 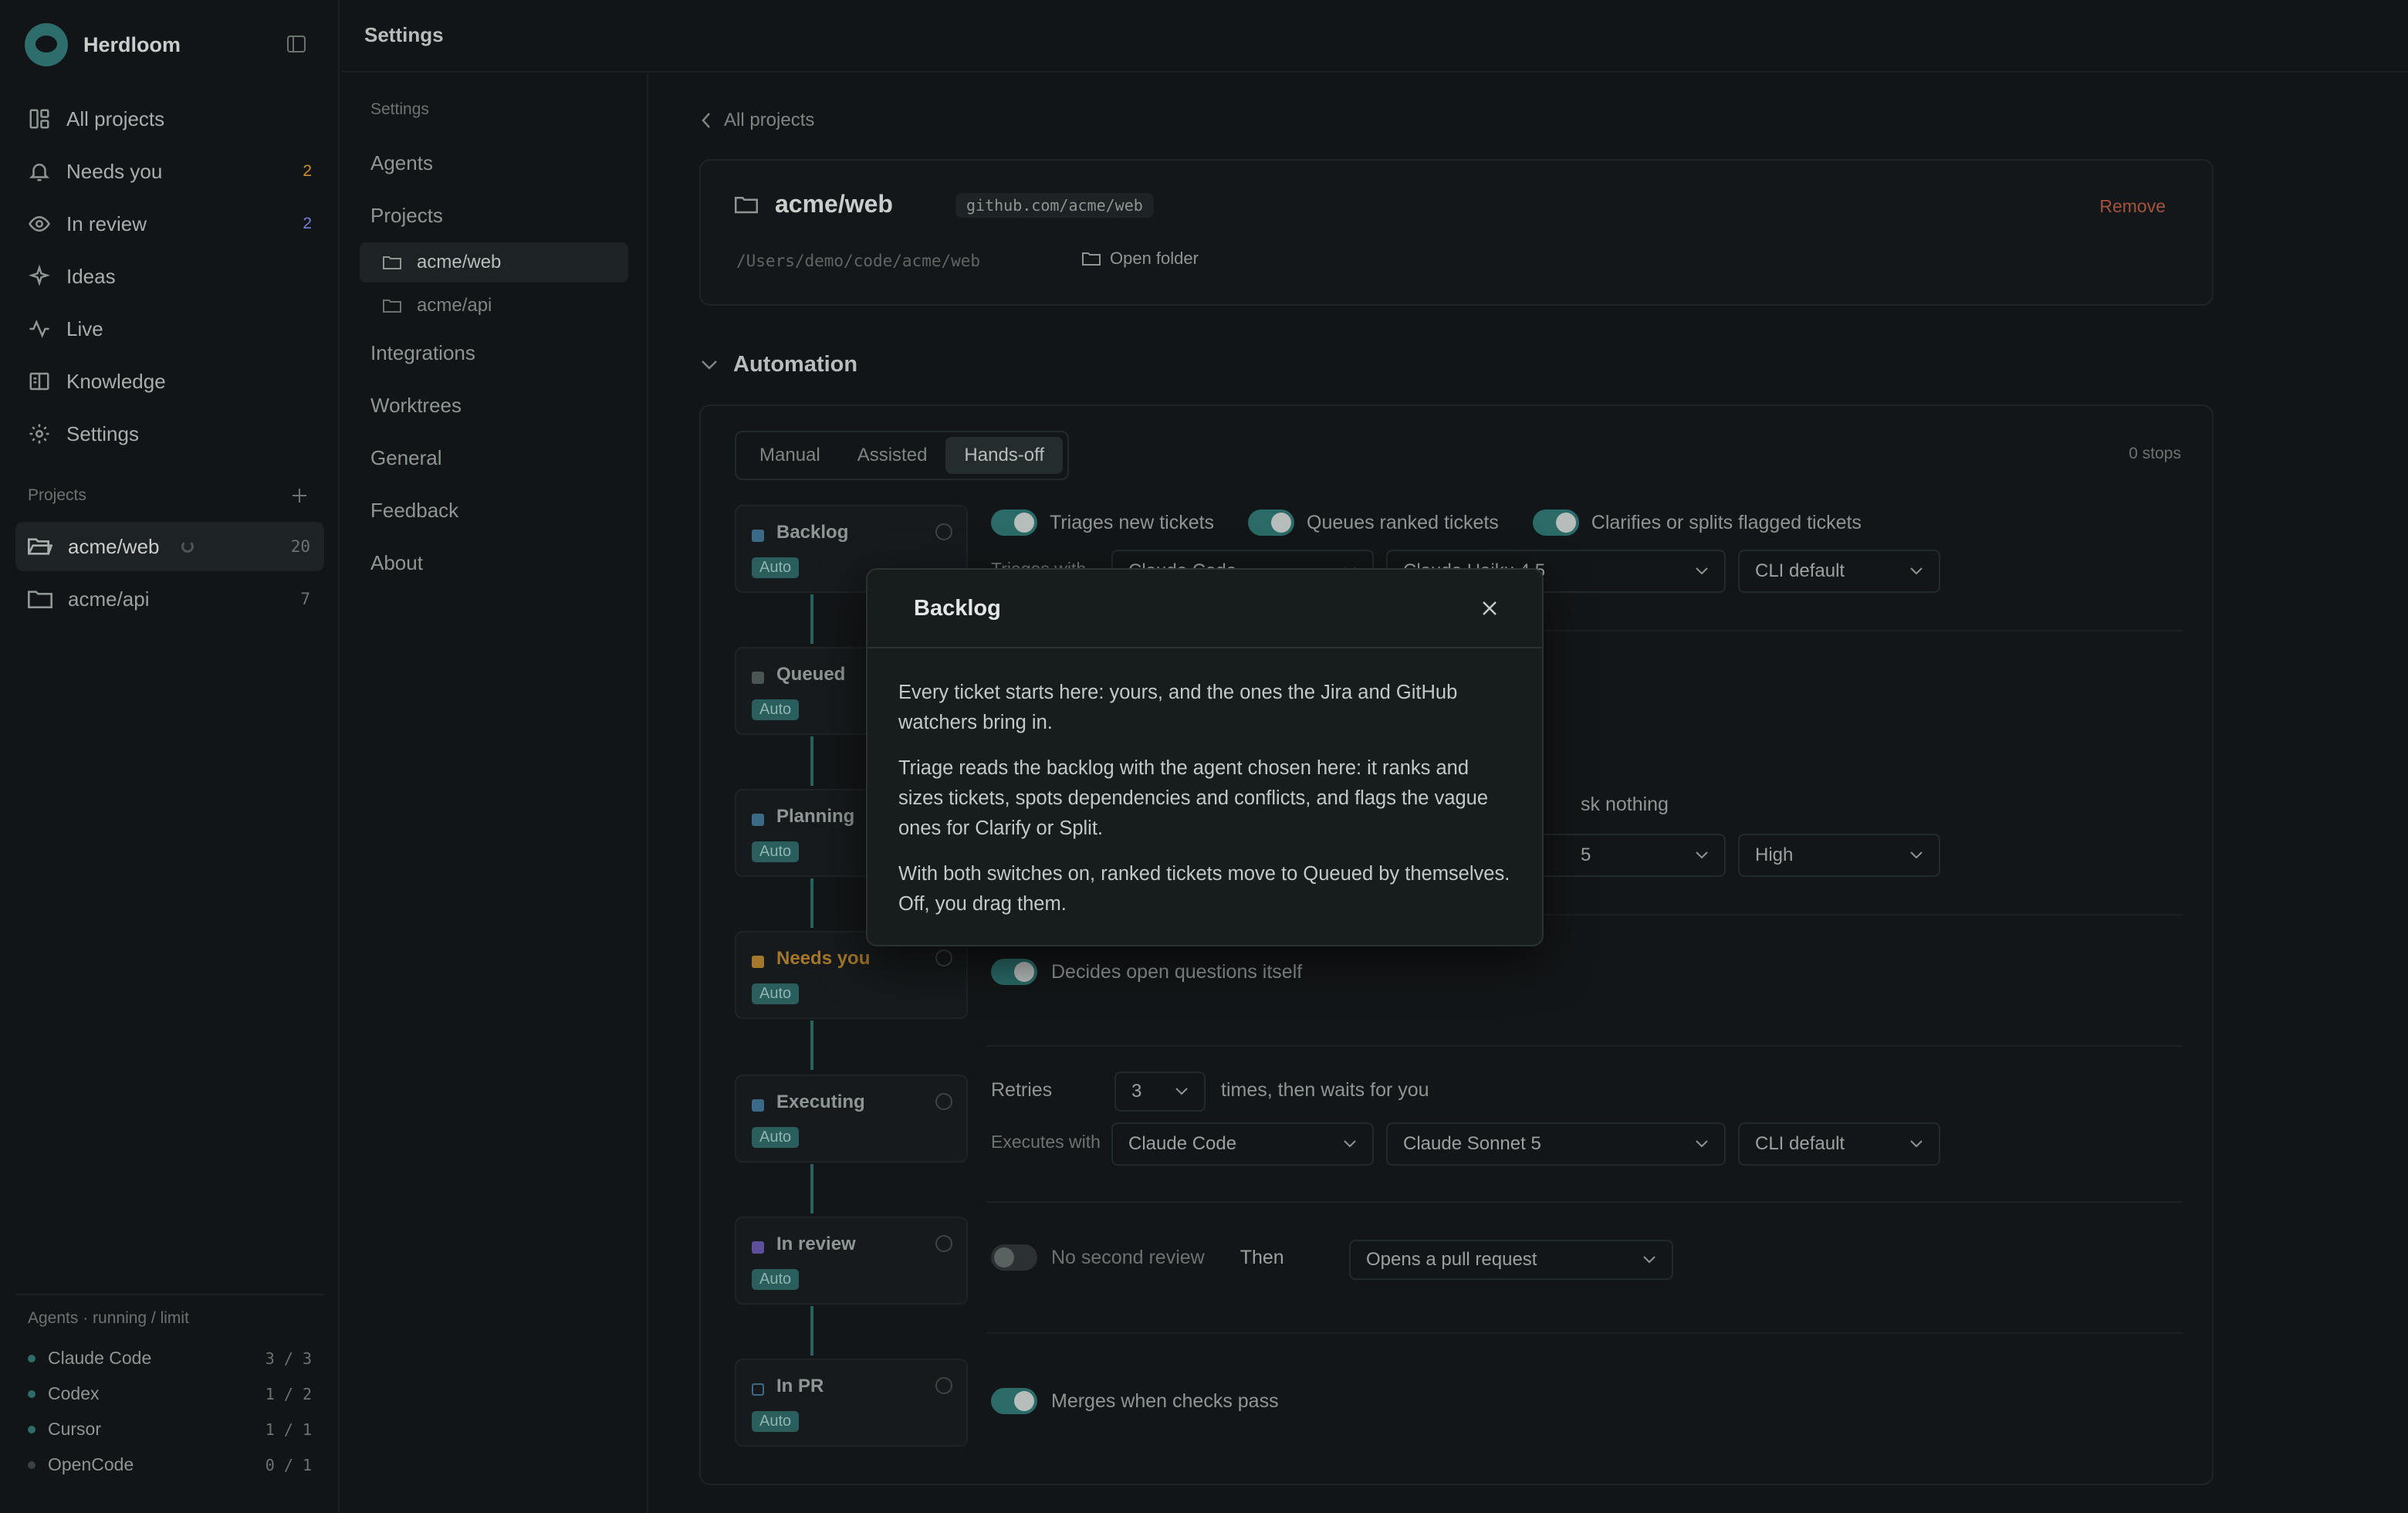 I want to click on breadcrumb: All projects, so click(x=757, y=120).